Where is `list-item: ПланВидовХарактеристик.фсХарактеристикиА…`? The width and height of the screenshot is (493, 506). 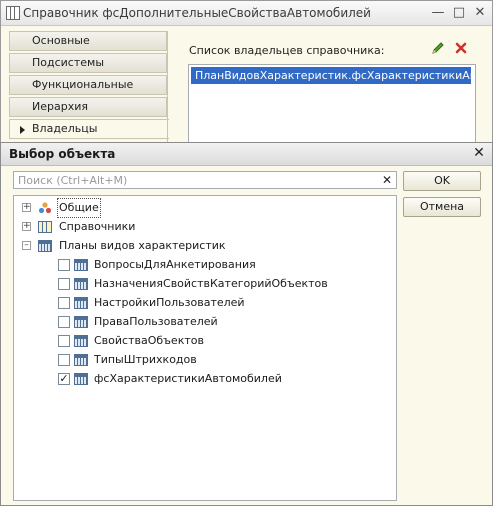 list-item: ПланВидовХарактеристик.фсХарактеристикиА… is located at coordinates (331, 75).